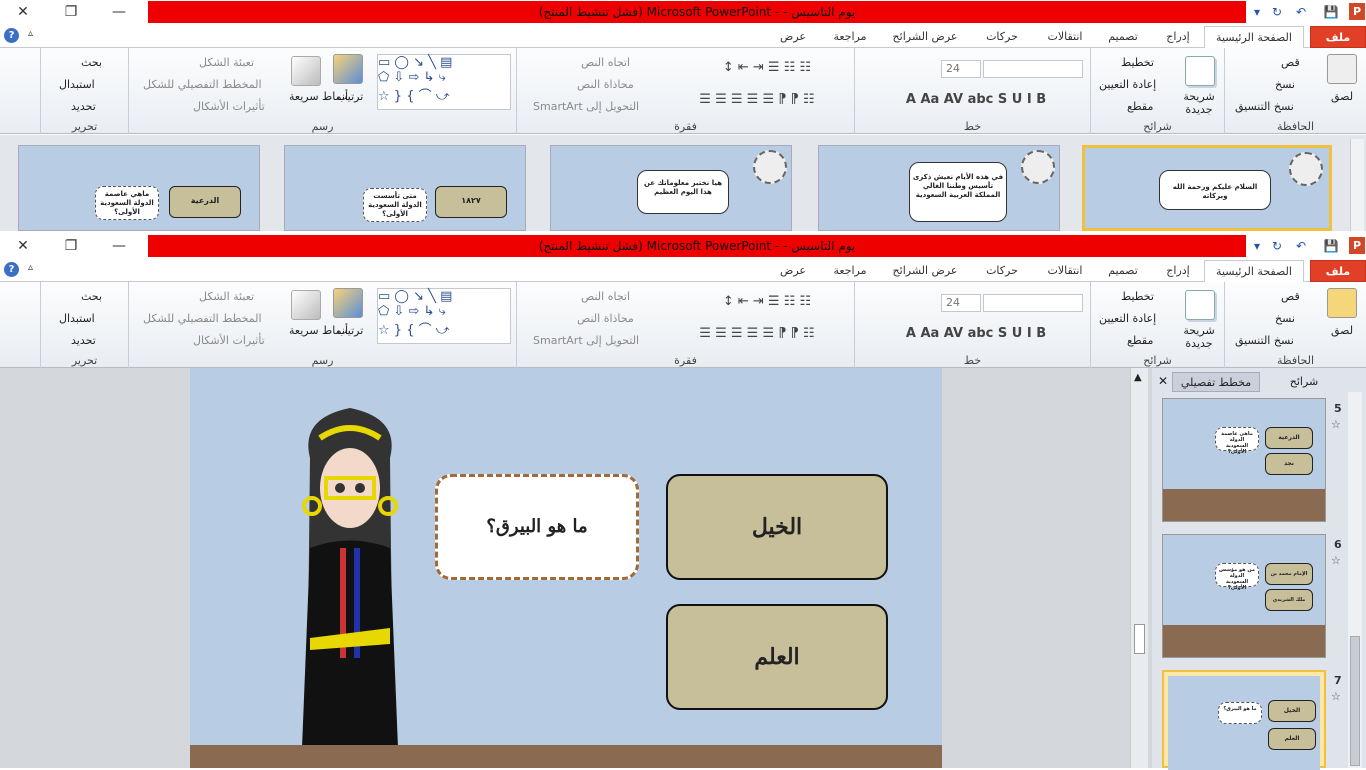  I want to click on scroll-thumb, so click(1139, 639).